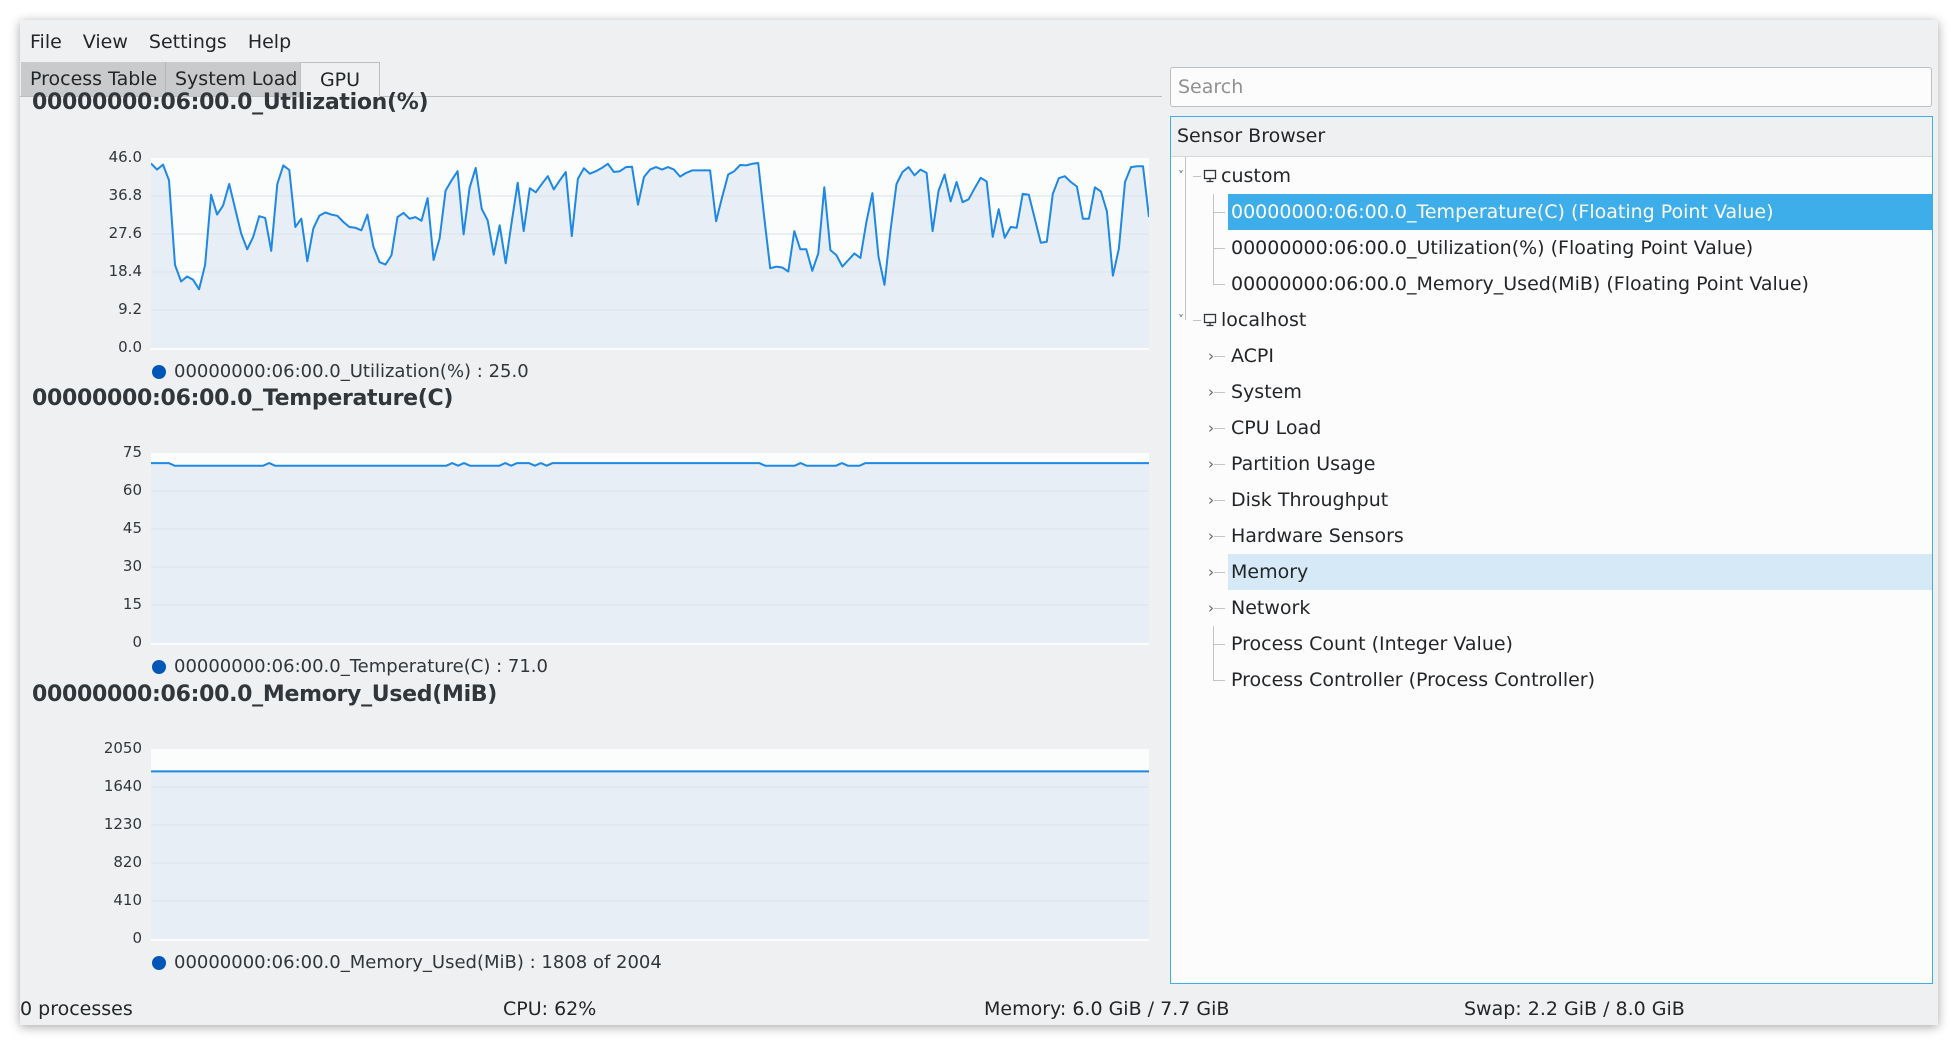  What do you see at coordinates (1580, 608) in the screenshot?
I see `tree-item: Network` at bounding box center [1580, 608].